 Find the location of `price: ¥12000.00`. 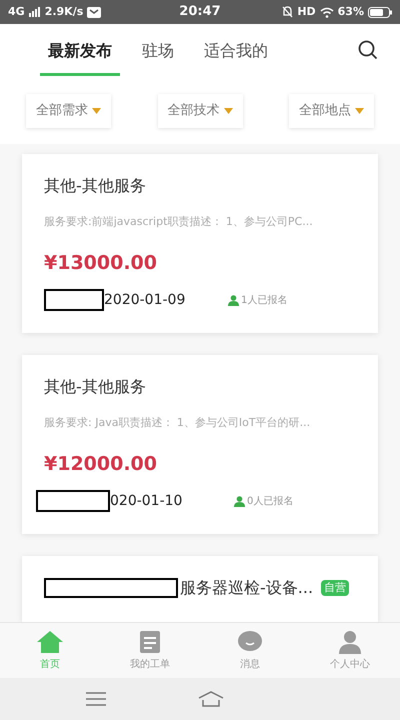

price: ¥12000.00 is located at coordinates (101, 464).